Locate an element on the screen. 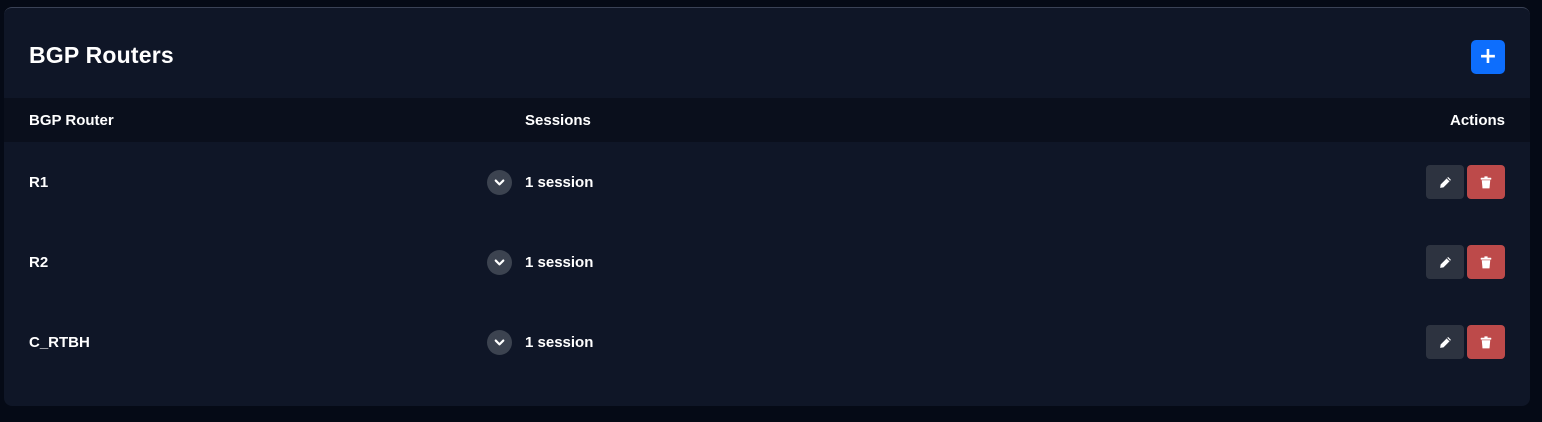 This screenshot has height=422, width=1542. table-header: BGP Router Sessions Actions is located at coordinates (767, 120).